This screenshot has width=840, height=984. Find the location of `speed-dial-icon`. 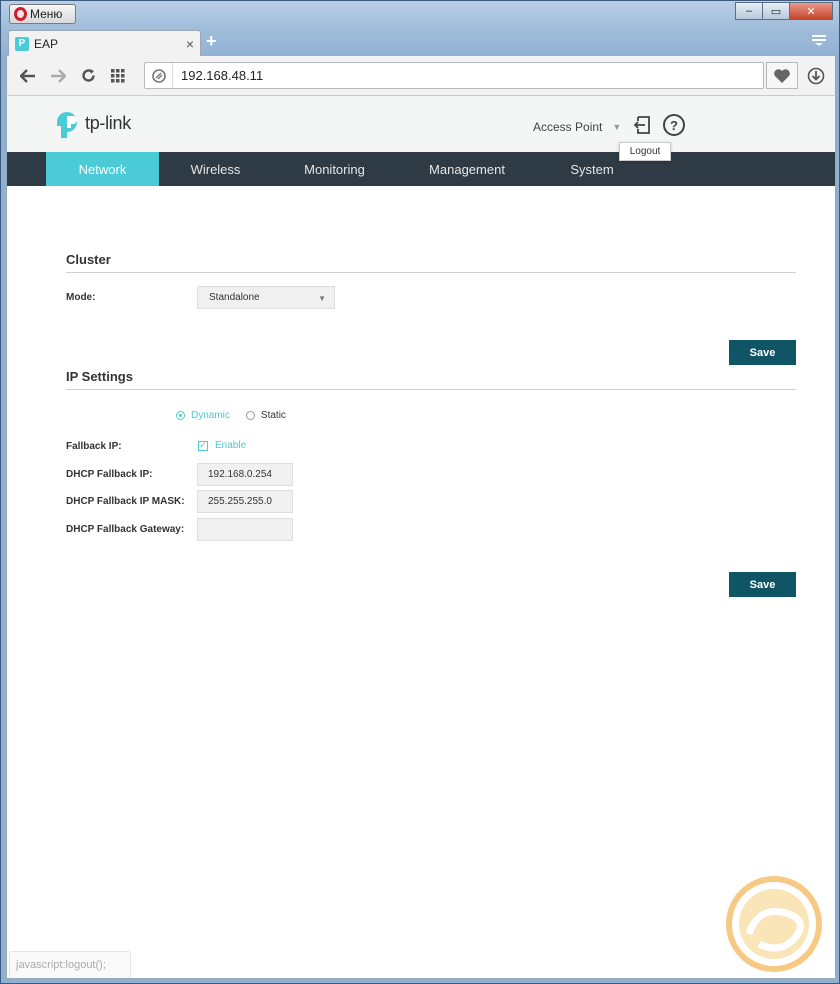

speed-dial-icon is located at coordinates (118, 76).